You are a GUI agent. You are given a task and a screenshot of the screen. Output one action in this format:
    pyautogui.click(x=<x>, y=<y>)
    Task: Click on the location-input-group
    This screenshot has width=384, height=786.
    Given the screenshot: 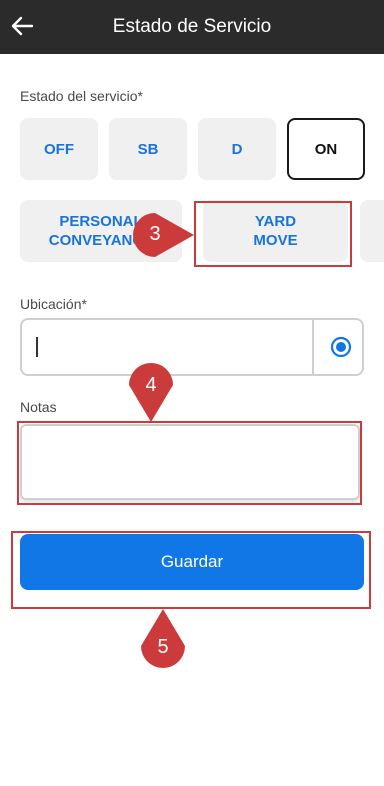 What is the action you would take?
    pyautogui.click(x=192, y=347)
    